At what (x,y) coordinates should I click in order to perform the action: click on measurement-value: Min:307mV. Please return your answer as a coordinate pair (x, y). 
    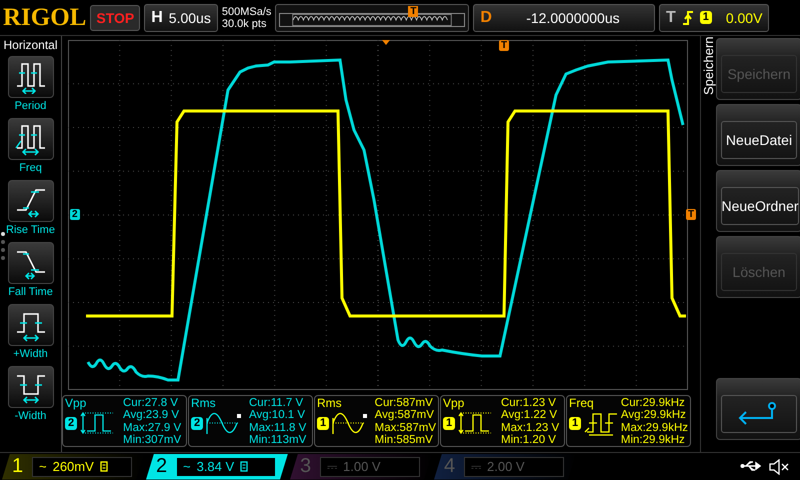
    Looking at the image, I should click on (152, 440).